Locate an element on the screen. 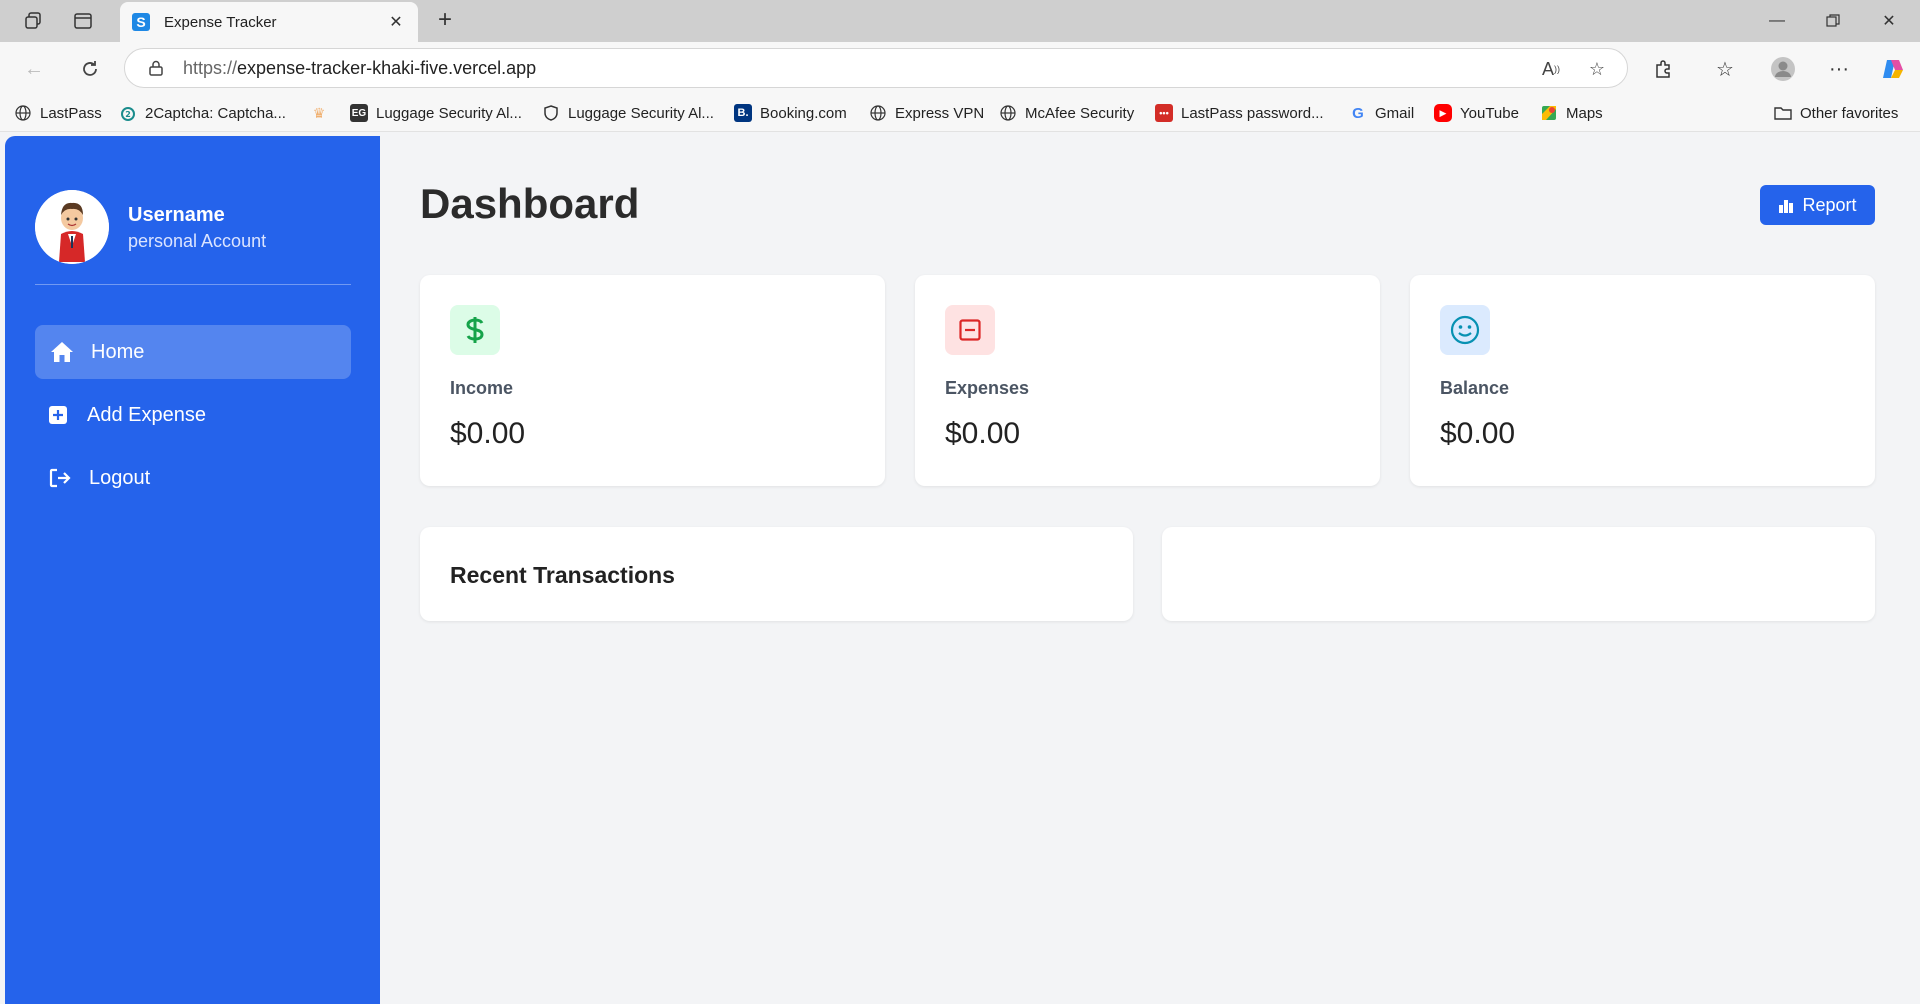 This screenshot has height=1004, width=1920. report-button: Report is located at coordinates (1817, 205).